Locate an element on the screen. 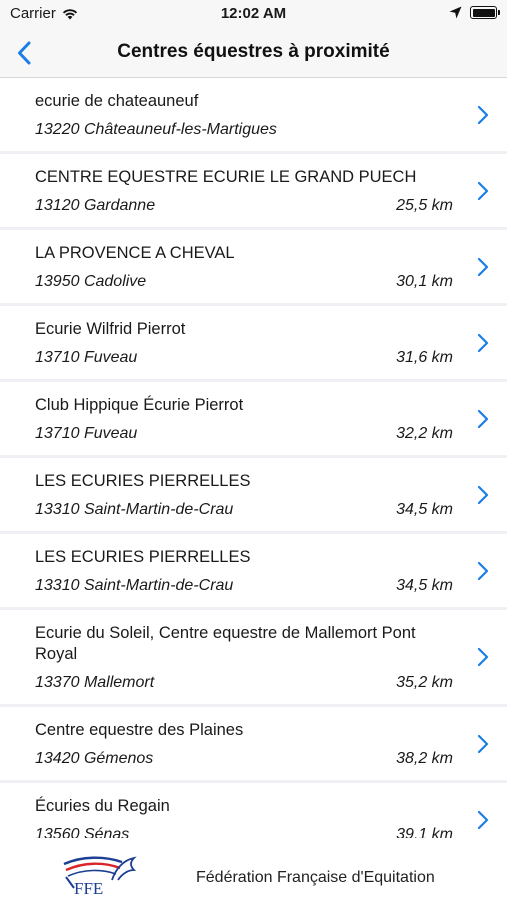 Image resolution: width=507 pixels, height=900 pixels. stable-name: Ecurie Wilfrid Pierrot is located at coordinates (110, 329).